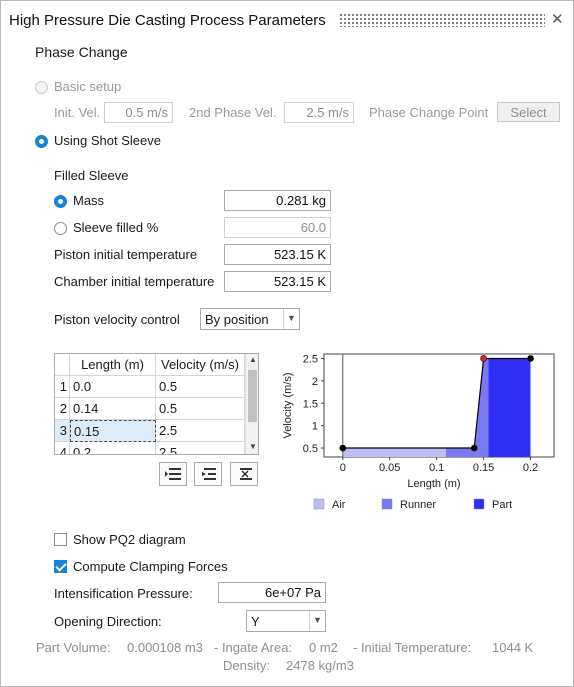  What do you see at coordinates (41, 141) in the screenshot?
I see `using-shot-sleeve-radio` at bounding box center [41, 141].